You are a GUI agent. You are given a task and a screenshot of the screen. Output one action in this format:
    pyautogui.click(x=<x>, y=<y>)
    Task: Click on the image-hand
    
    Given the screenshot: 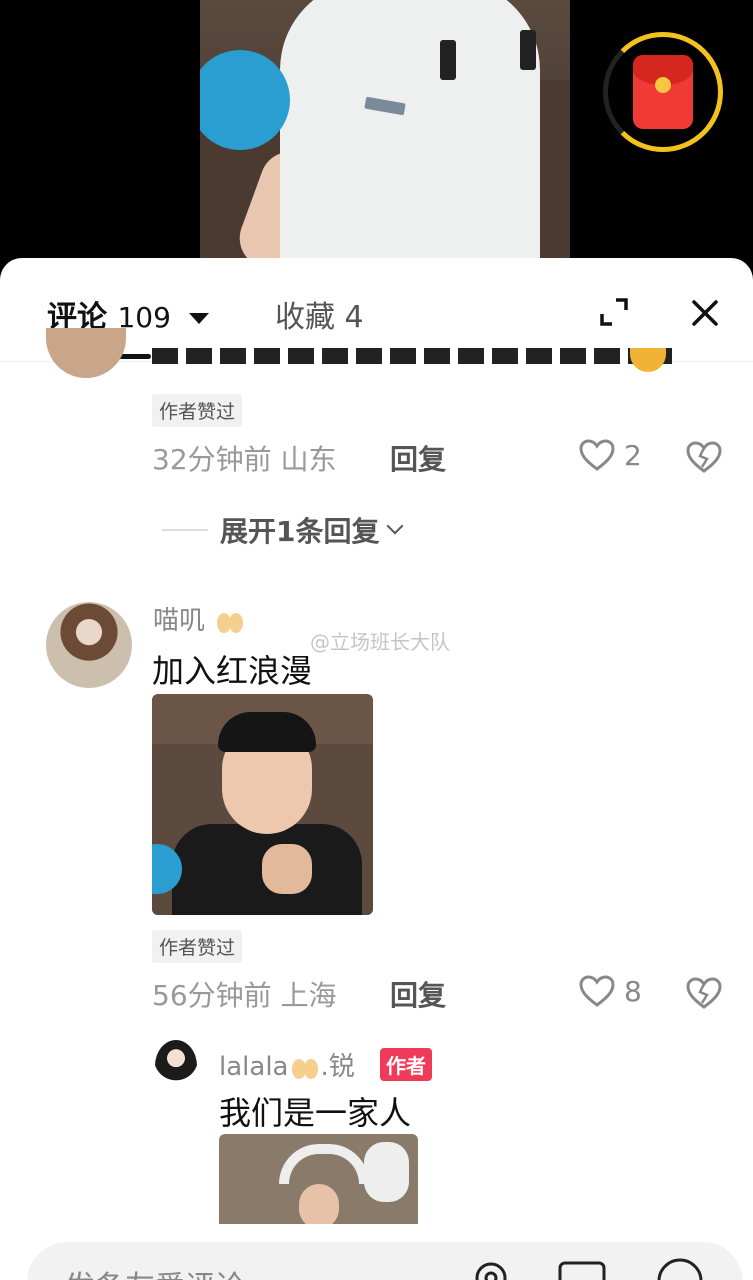 What is the action you would take?
    pyautogui.click(x=287, y=869)
    